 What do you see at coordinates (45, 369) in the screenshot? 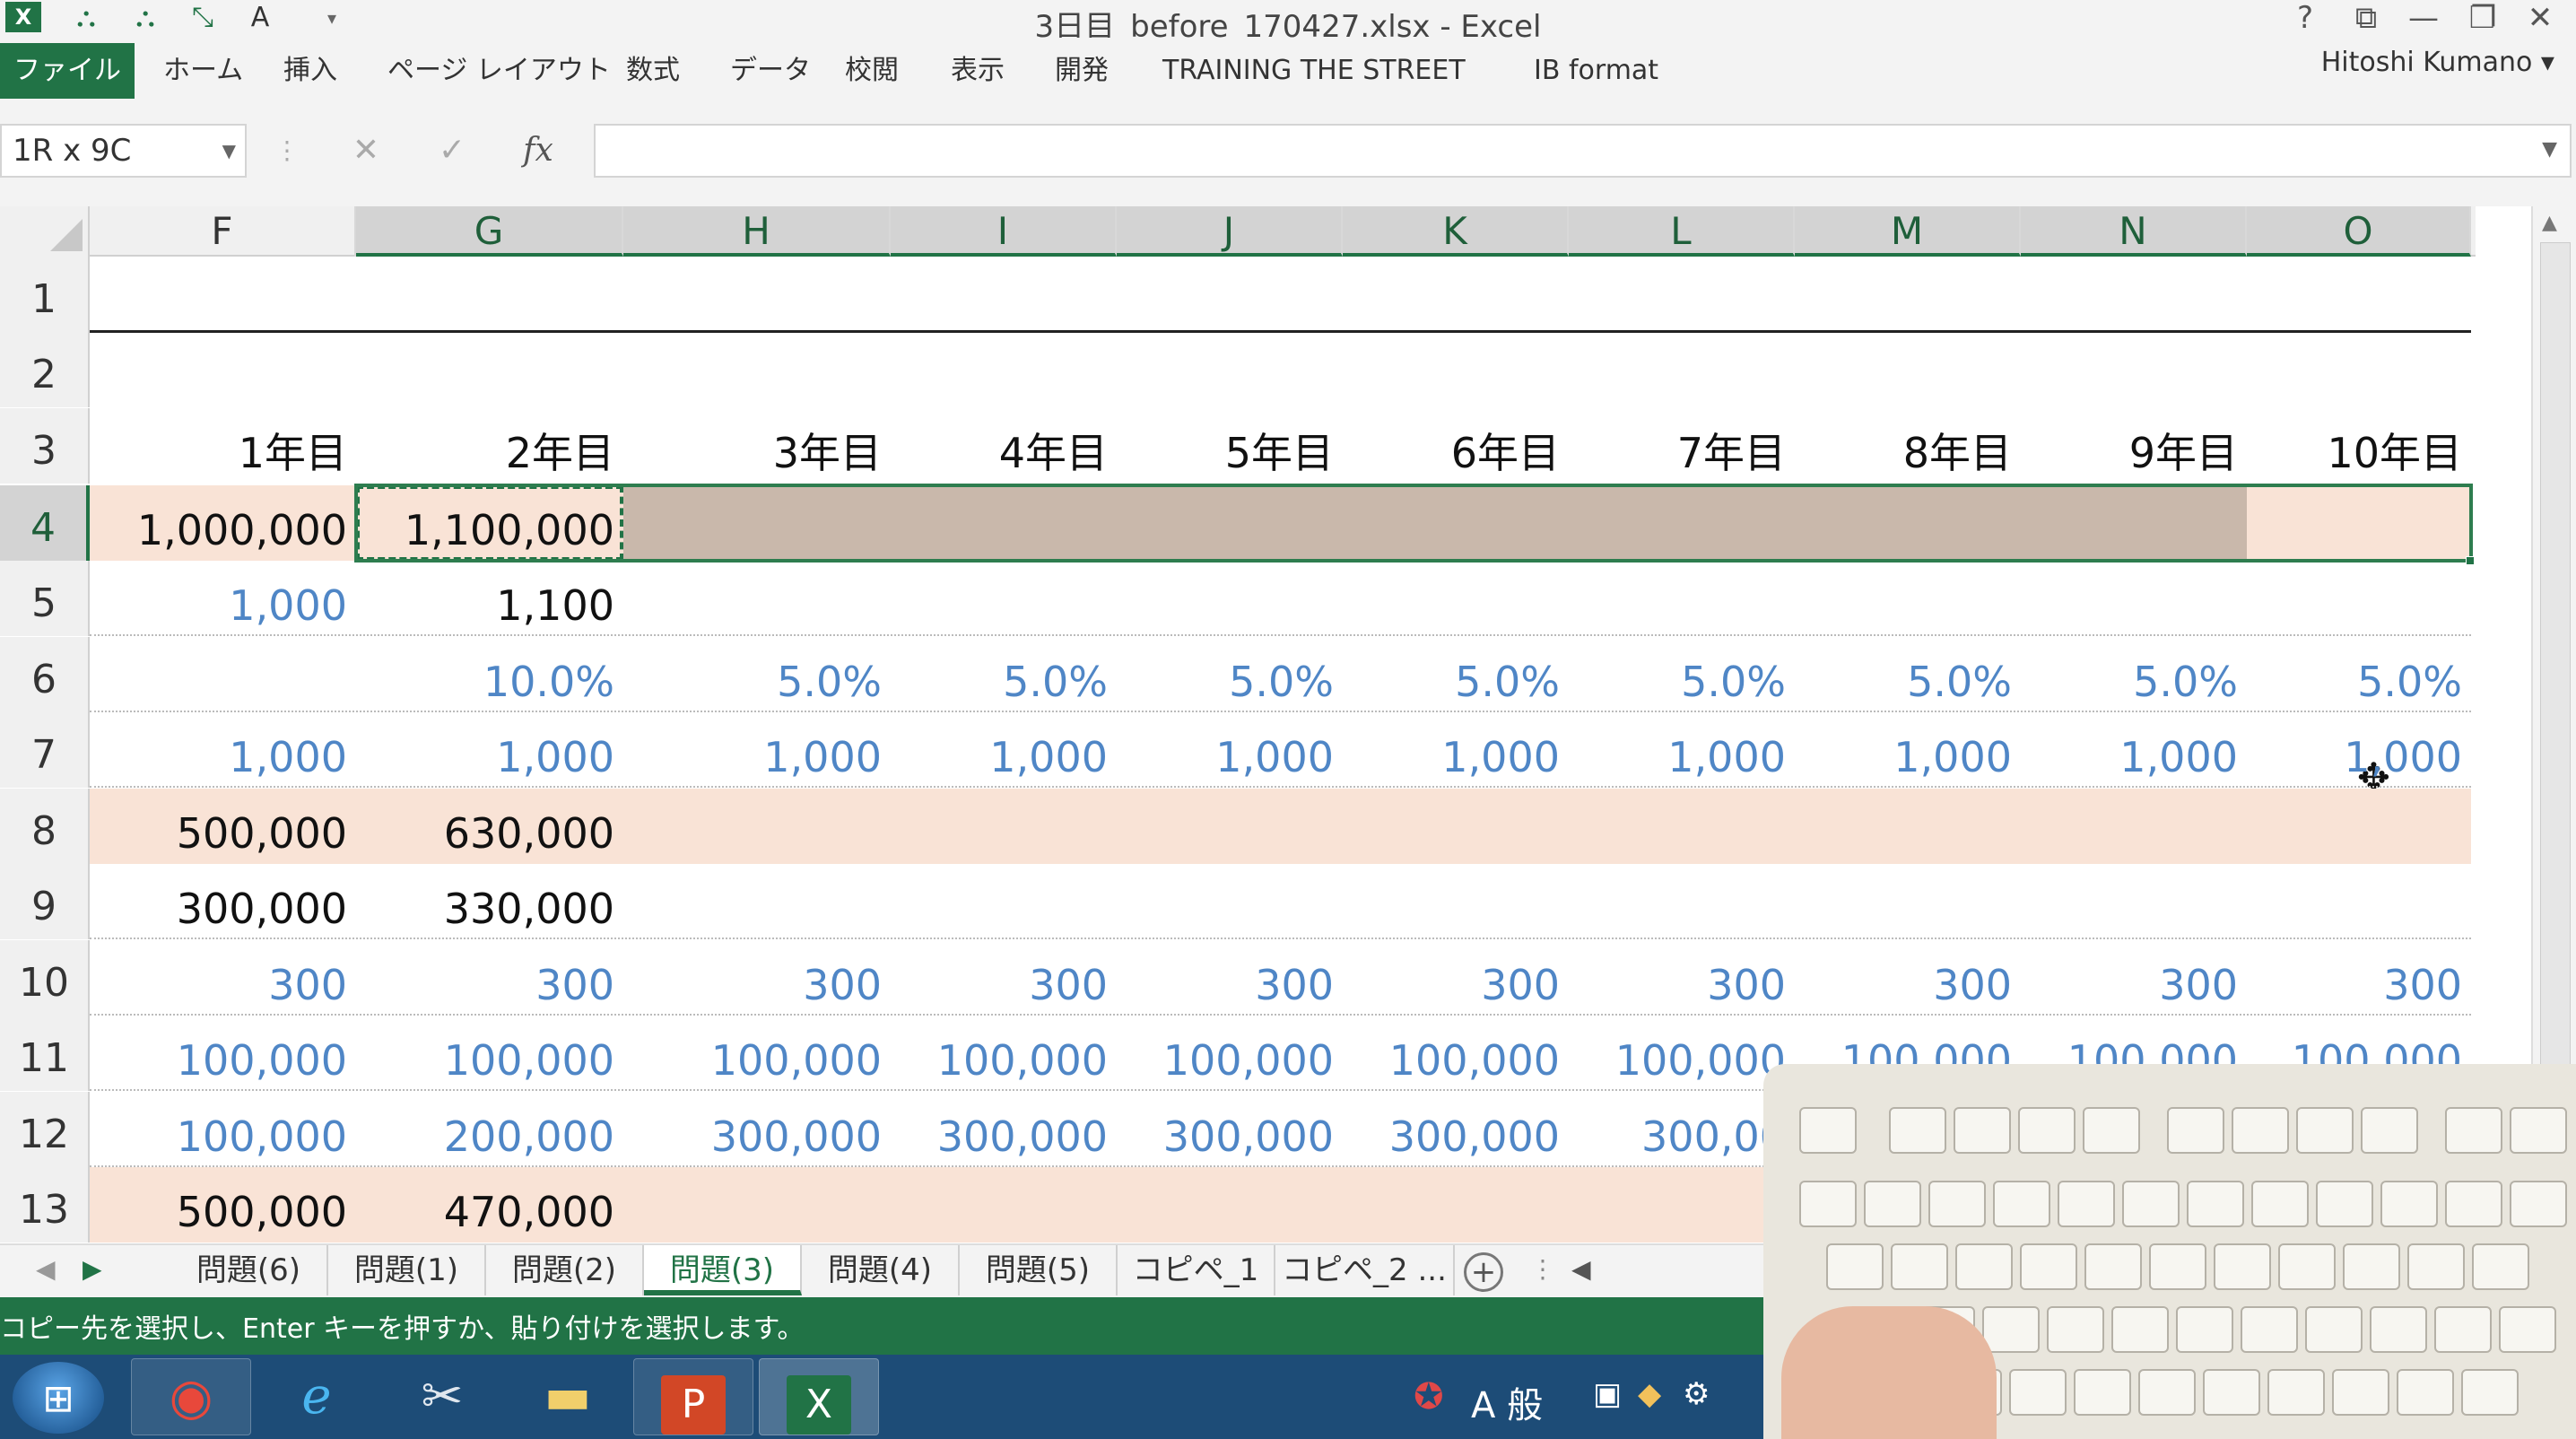
I see `row-header-2: 2` at bounding box center [45, 369].